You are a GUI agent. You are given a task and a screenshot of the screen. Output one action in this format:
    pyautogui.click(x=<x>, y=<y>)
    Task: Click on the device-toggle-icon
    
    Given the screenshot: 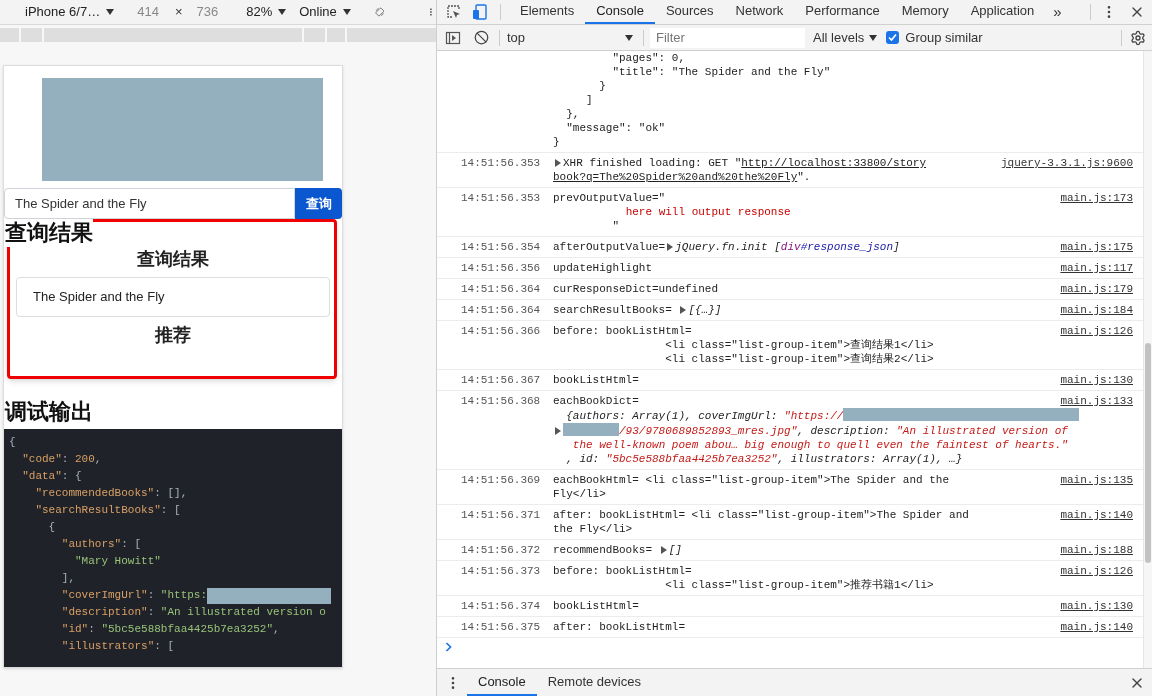 What is the action you would take?
    pyautogui.click(x=480, y=12)
    